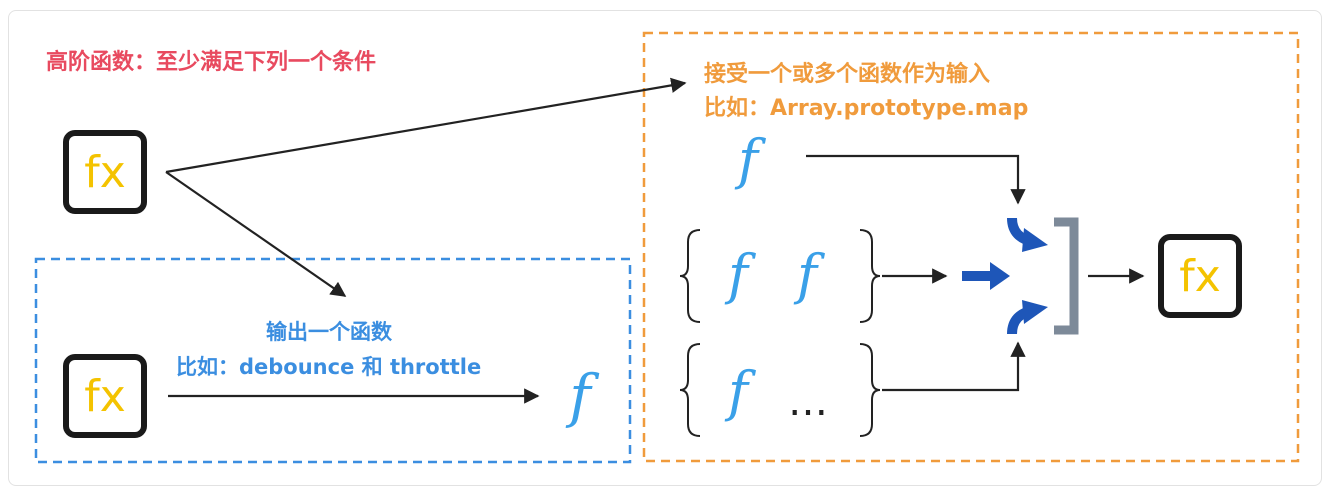 Image resolution: width=1338 pixels, height=498 pixels. I want to click on fx-icon-result: fx, so click(1200, 276).